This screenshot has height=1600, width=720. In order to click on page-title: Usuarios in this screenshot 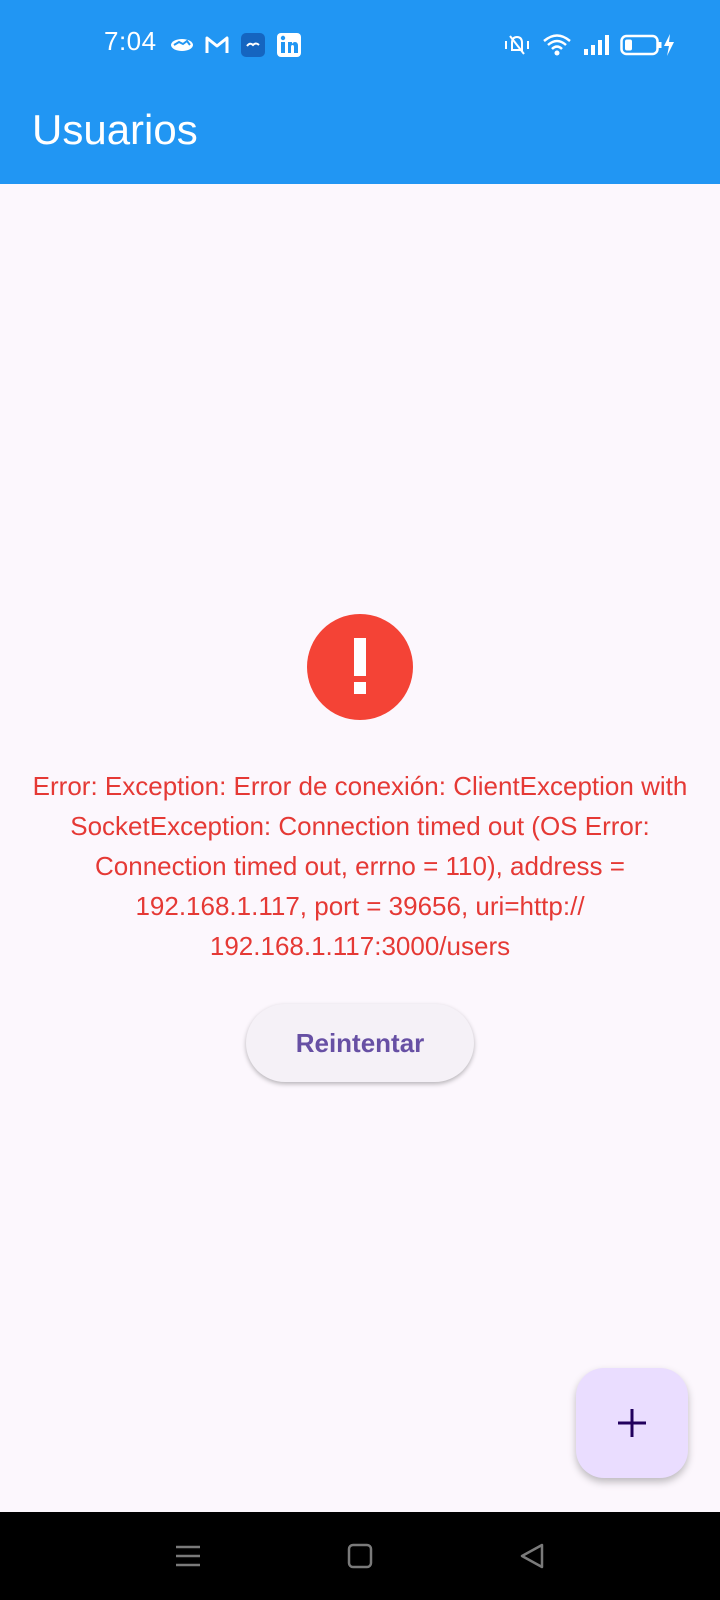, I will do `click(115, 129)`.